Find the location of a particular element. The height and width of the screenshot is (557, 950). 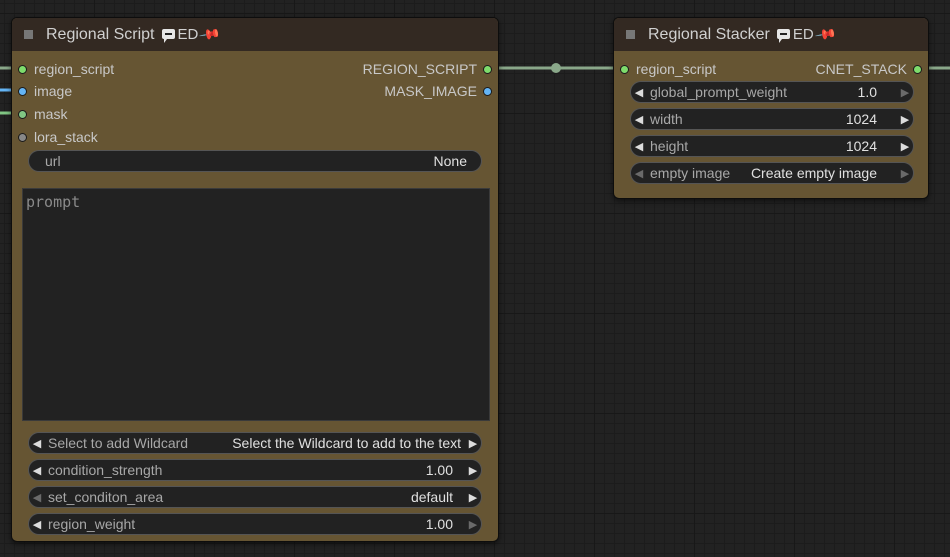

slot-label: REGION_SCRIPT is located at coordinates (419, 69).